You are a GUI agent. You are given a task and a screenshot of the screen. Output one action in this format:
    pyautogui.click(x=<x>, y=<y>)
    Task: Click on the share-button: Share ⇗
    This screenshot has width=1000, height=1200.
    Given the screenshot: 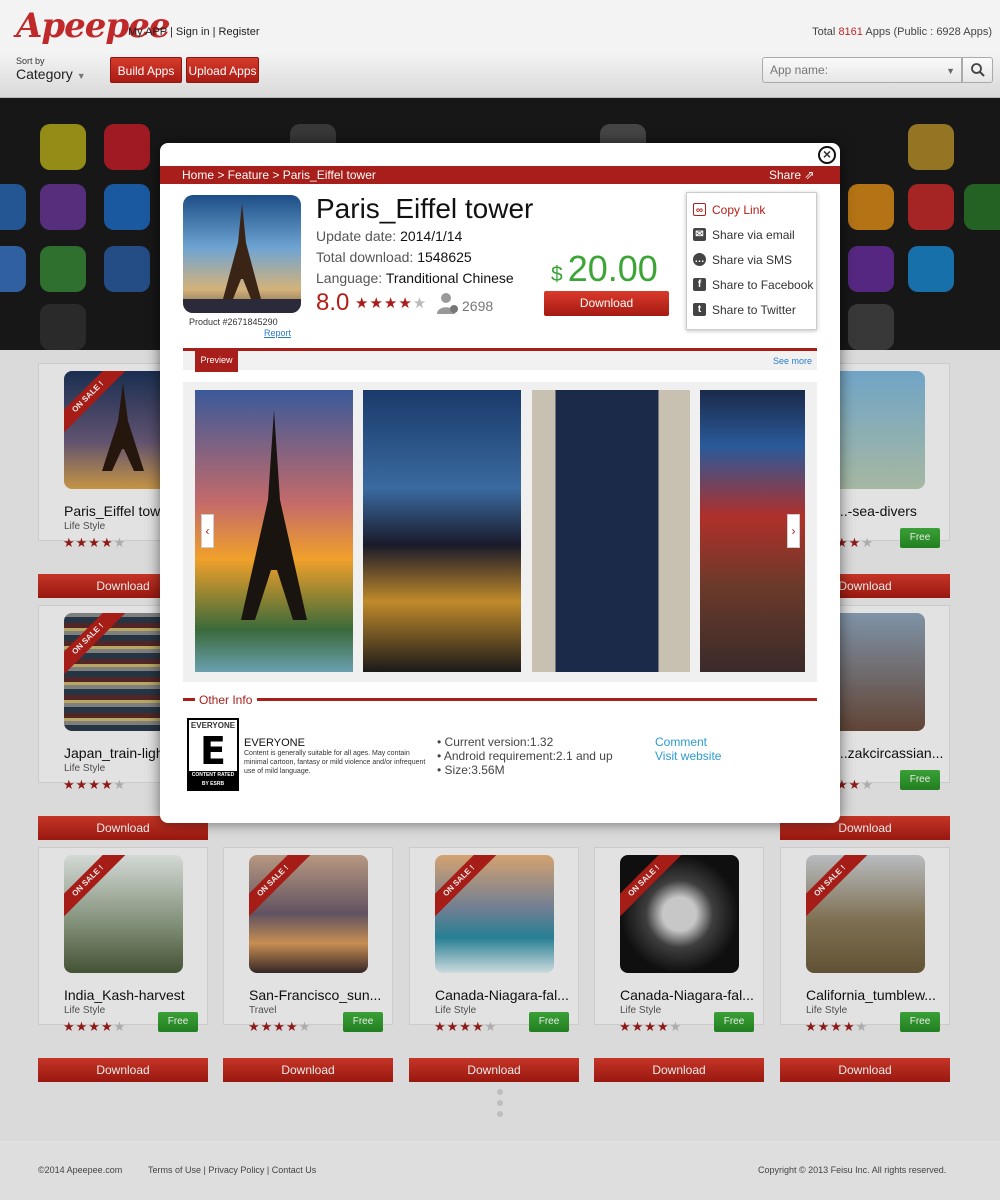 What is the action you would take?
    pyautogui.click(x=791, y=175)
    